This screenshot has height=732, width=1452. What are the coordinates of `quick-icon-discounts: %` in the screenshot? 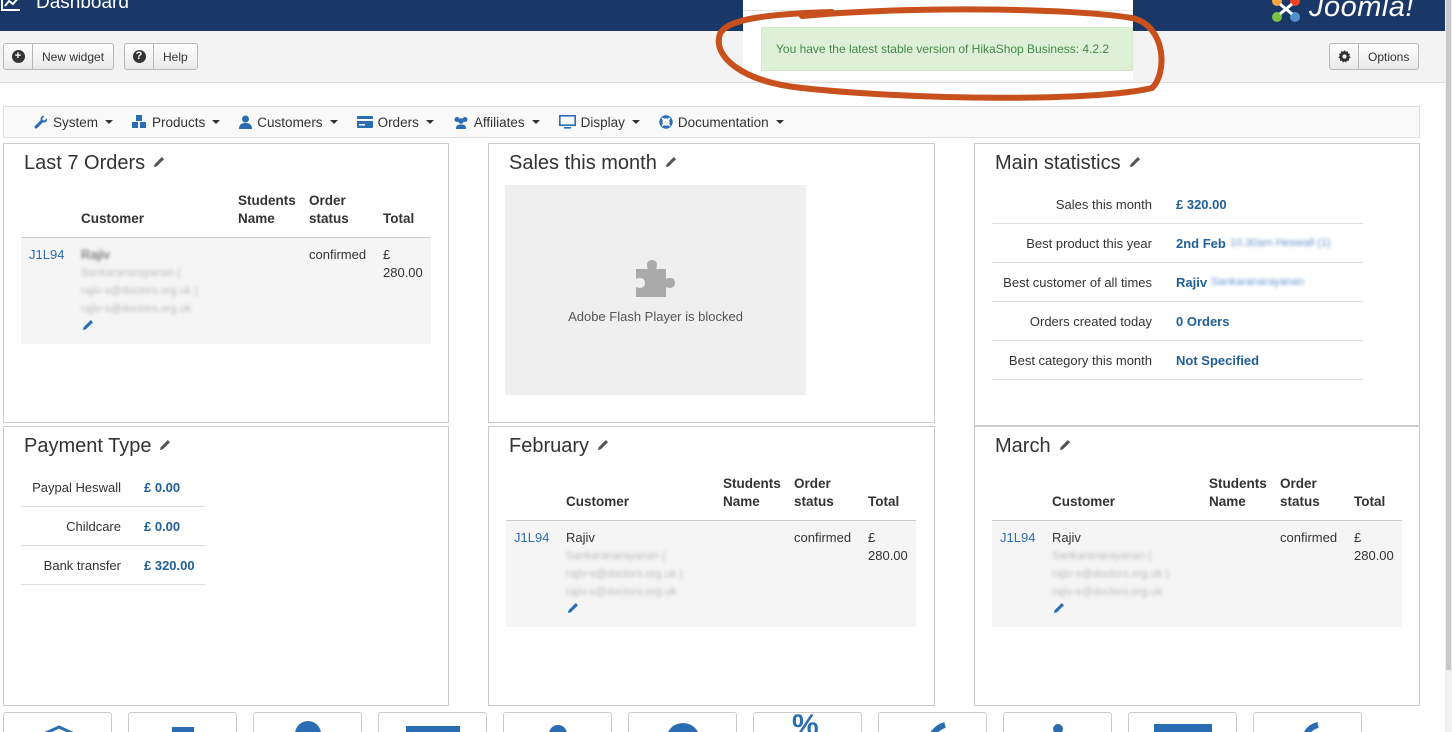 It's located at (807, 722).